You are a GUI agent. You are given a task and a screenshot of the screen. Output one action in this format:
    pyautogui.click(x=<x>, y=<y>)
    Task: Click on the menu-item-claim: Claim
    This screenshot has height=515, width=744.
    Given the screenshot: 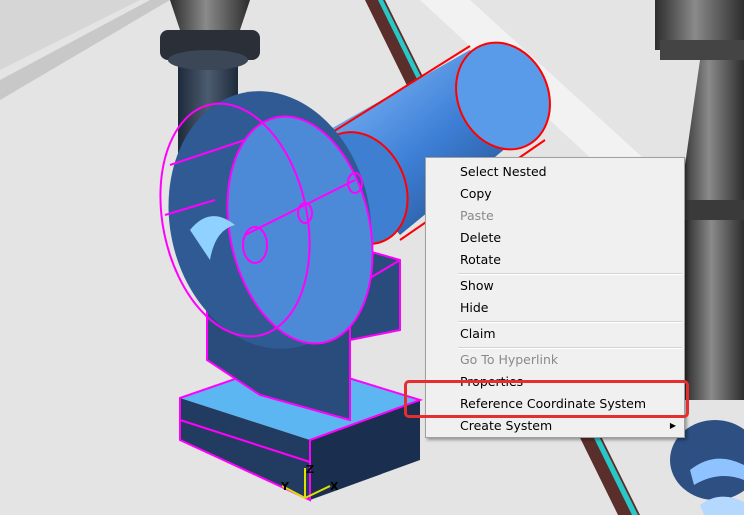 What is the action you would take?
    pyautogui.click(x=555, y=334)
    